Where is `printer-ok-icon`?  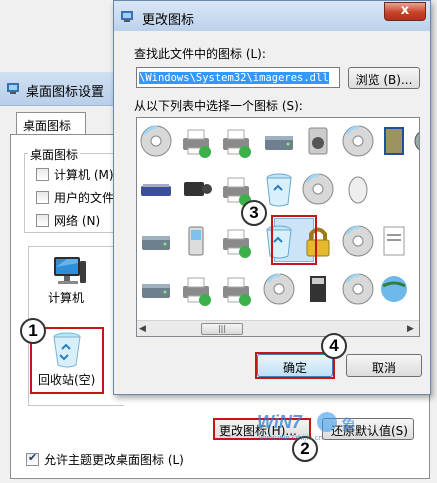 printer-ok-icon is located at coordinates (236, 141).